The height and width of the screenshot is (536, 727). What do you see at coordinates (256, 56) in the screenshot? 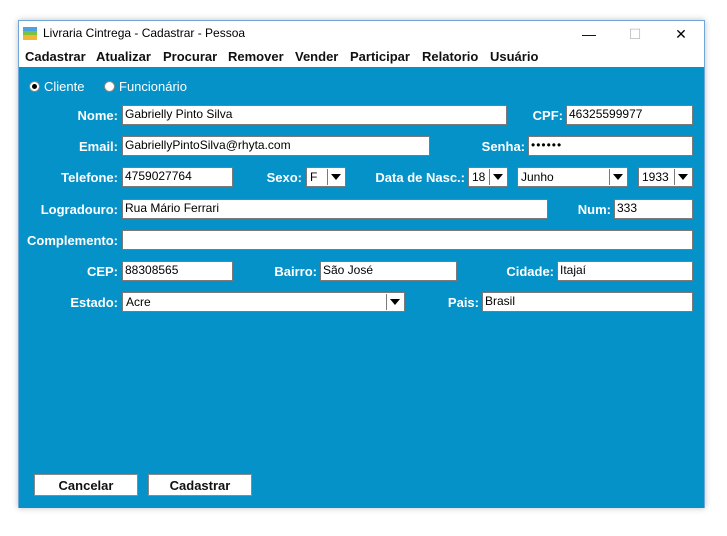
I see `menu-remover: Remover` at bounding box center [256, 56].